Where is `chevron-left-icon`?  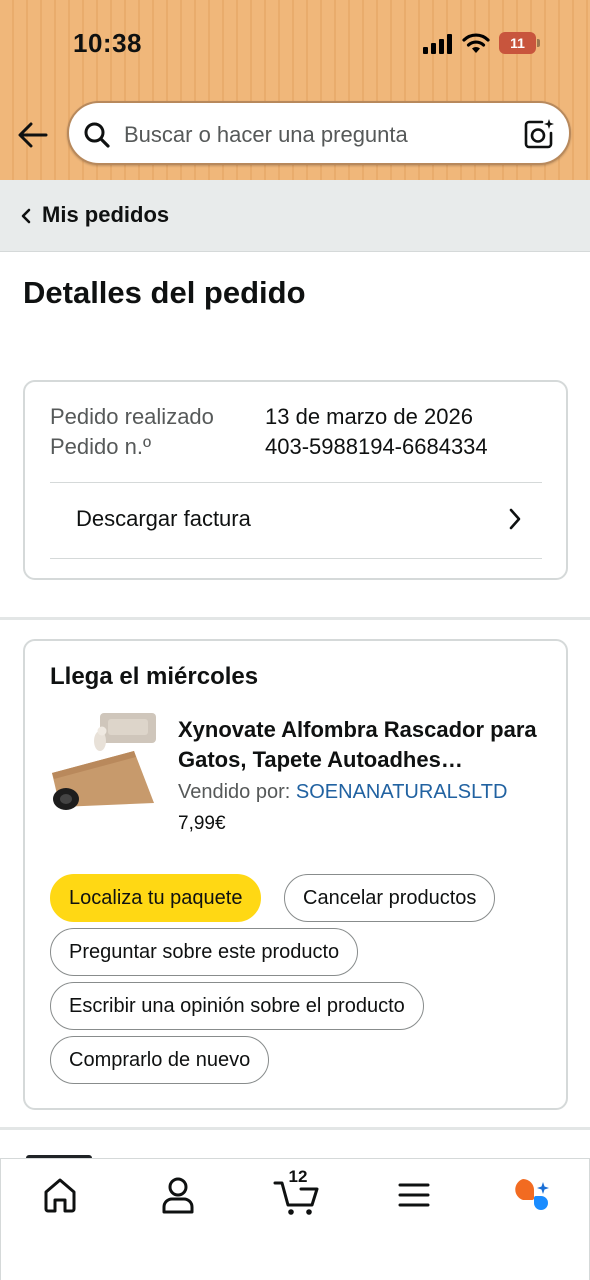 chevron-left-icon is located at coordinates (26, 216).